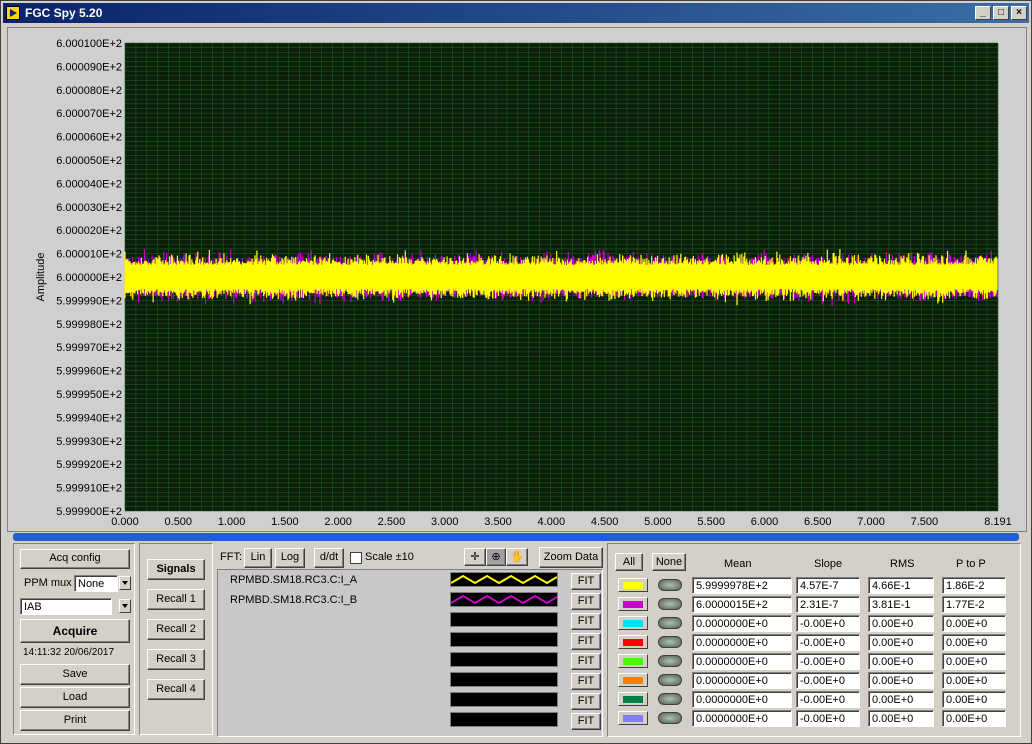 Image resolution: width=1032 pixels, height=744 pixels. Describe the element at coordinates (974, 661) in the screenshot. I see `p-to-p-value-5: 0.00E+0` at that location.